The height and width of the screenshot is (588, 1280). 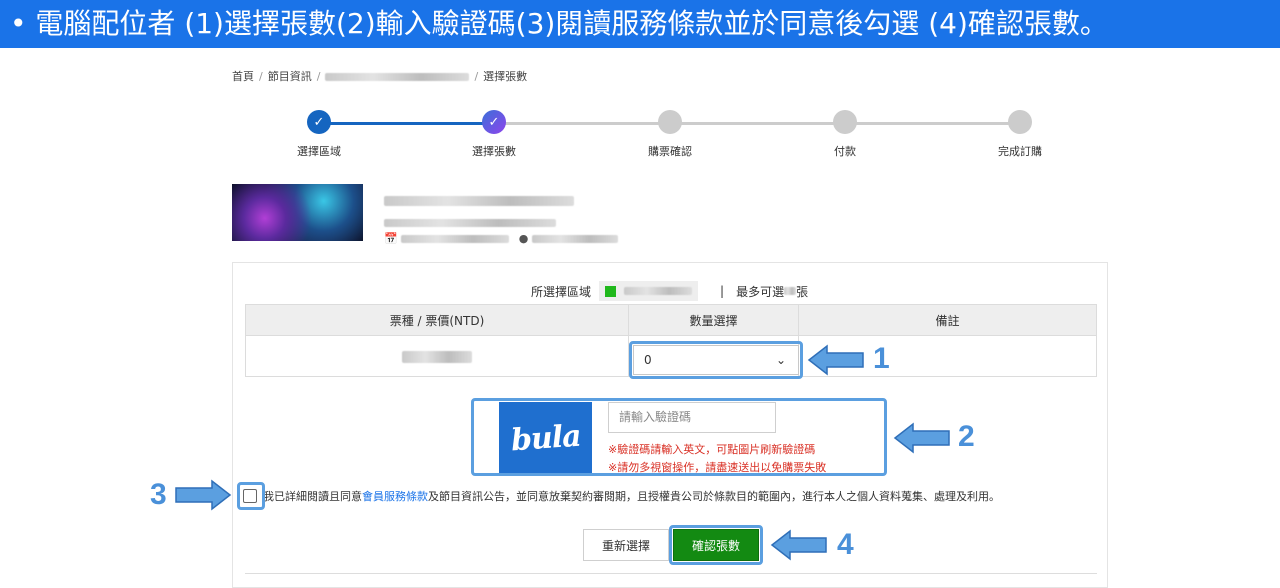 I want to click on marker-number-4: 4, so click(x=845, y=544).